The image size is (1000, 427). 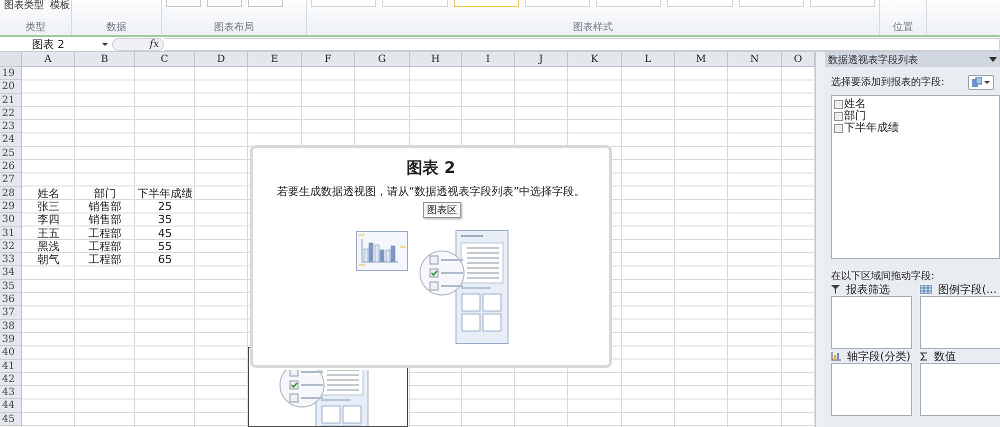 I want to click on table-cell-text: 35, so click(x=165, y=220).